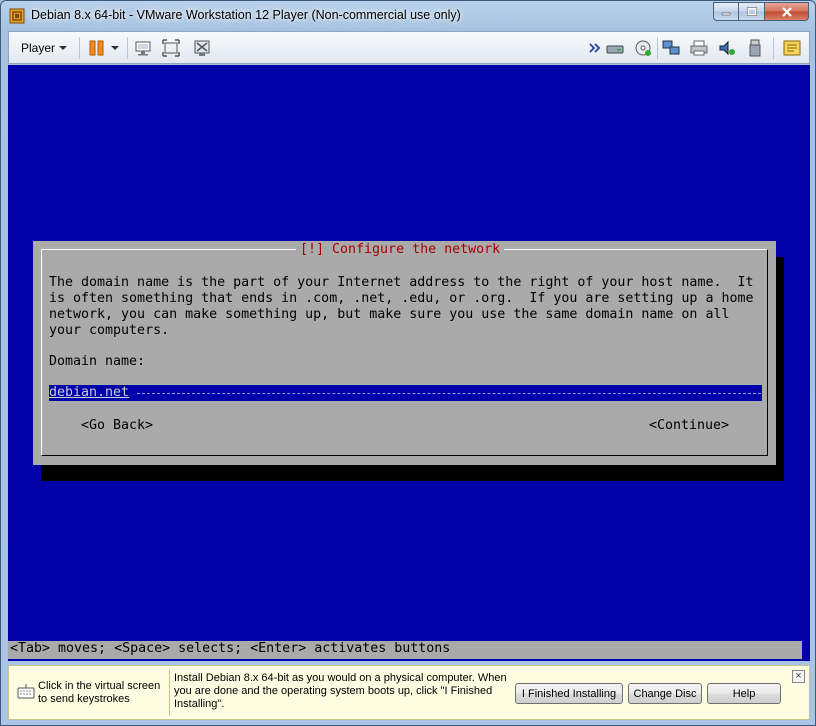 The image size is (816, 726). Describe the element at coordinates (89, 392) in the screenshot. I see `domain-name-value: debian.net` at that location.